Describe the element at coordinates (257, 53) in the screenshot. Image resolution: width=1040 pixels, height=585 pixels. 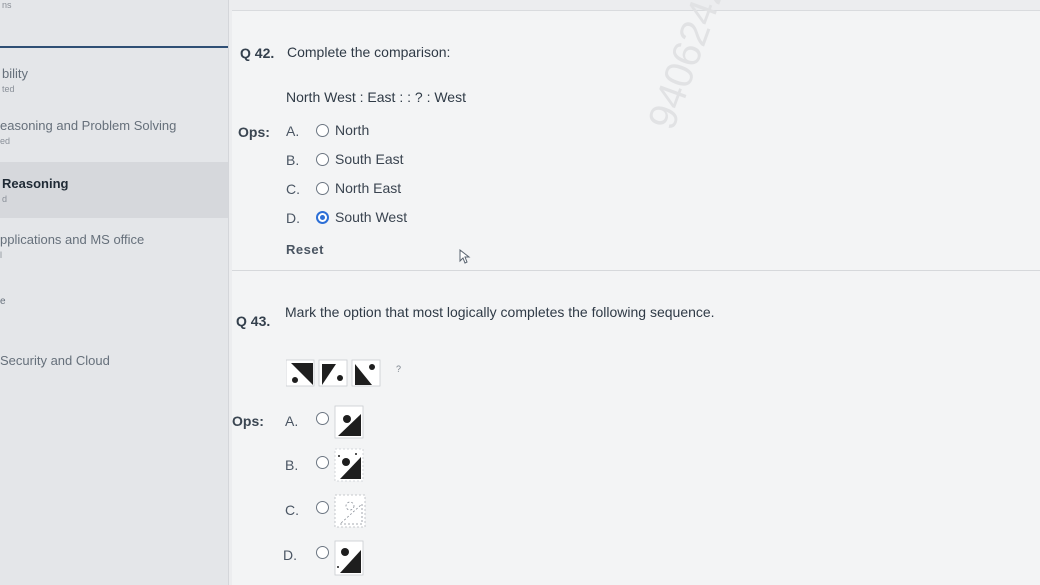
I see `question-number: Q 42.` at that location.